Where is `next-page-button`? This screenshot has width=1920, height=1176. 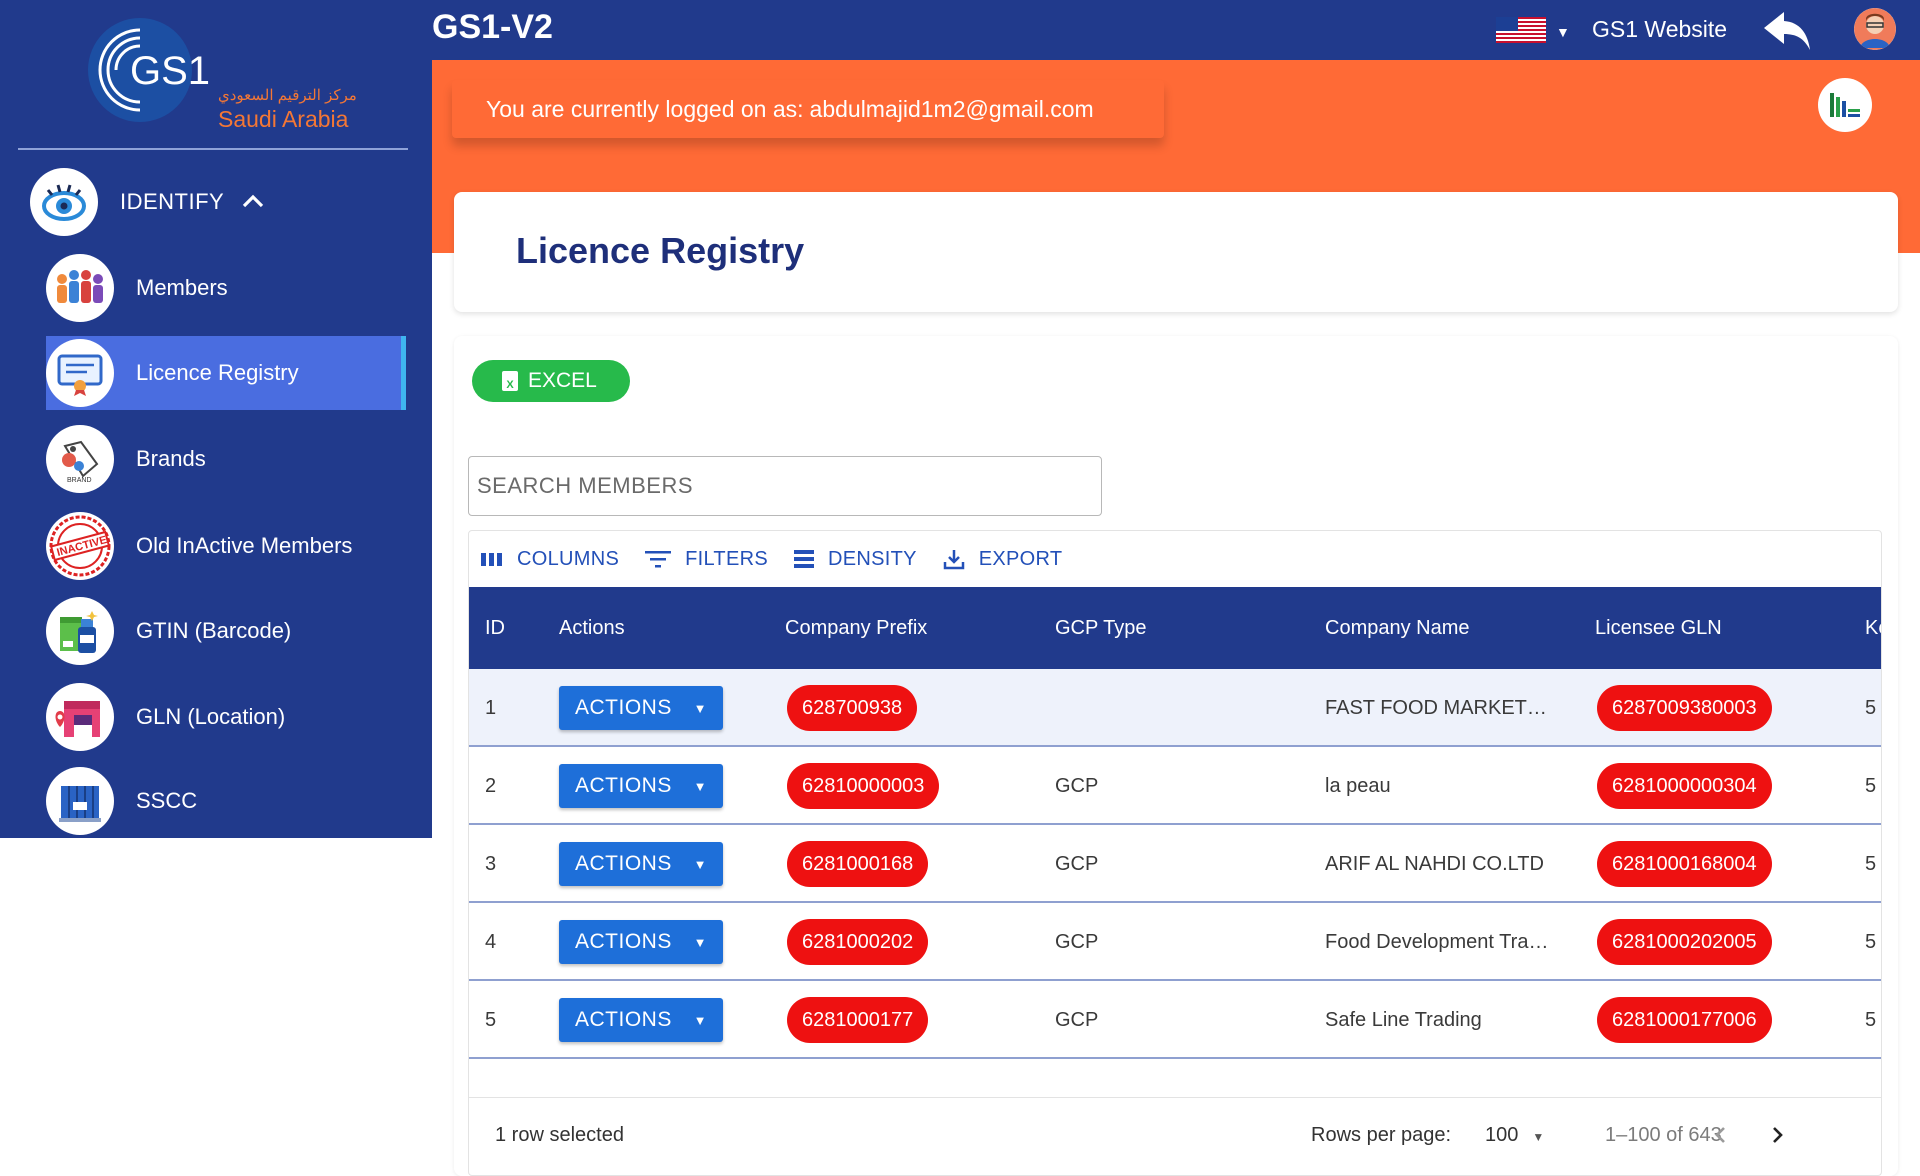 next-page-button is located at coordinates (1778, 1135).